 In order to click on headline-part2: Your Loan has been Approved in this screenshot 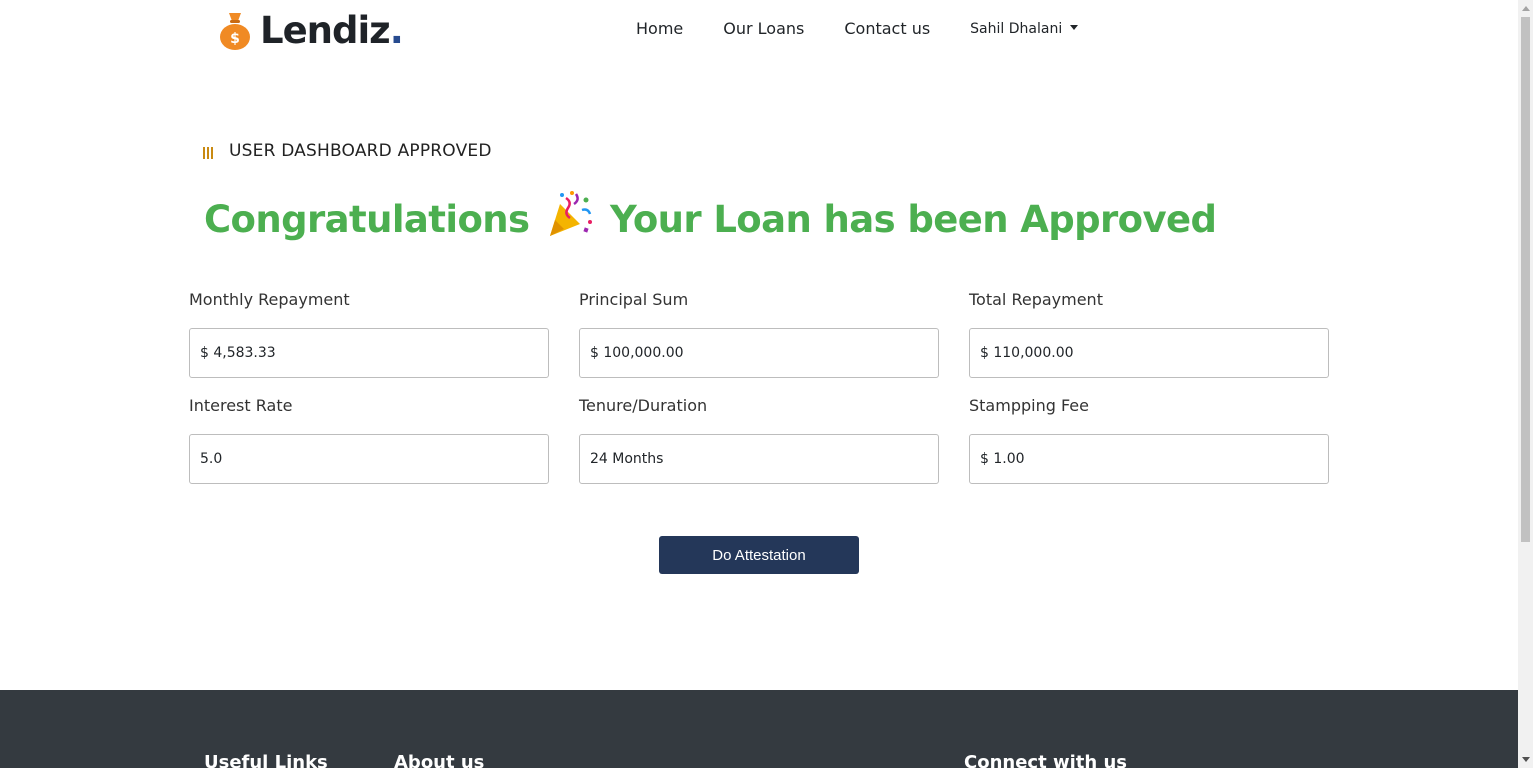, I will do `click(913, 219)`.